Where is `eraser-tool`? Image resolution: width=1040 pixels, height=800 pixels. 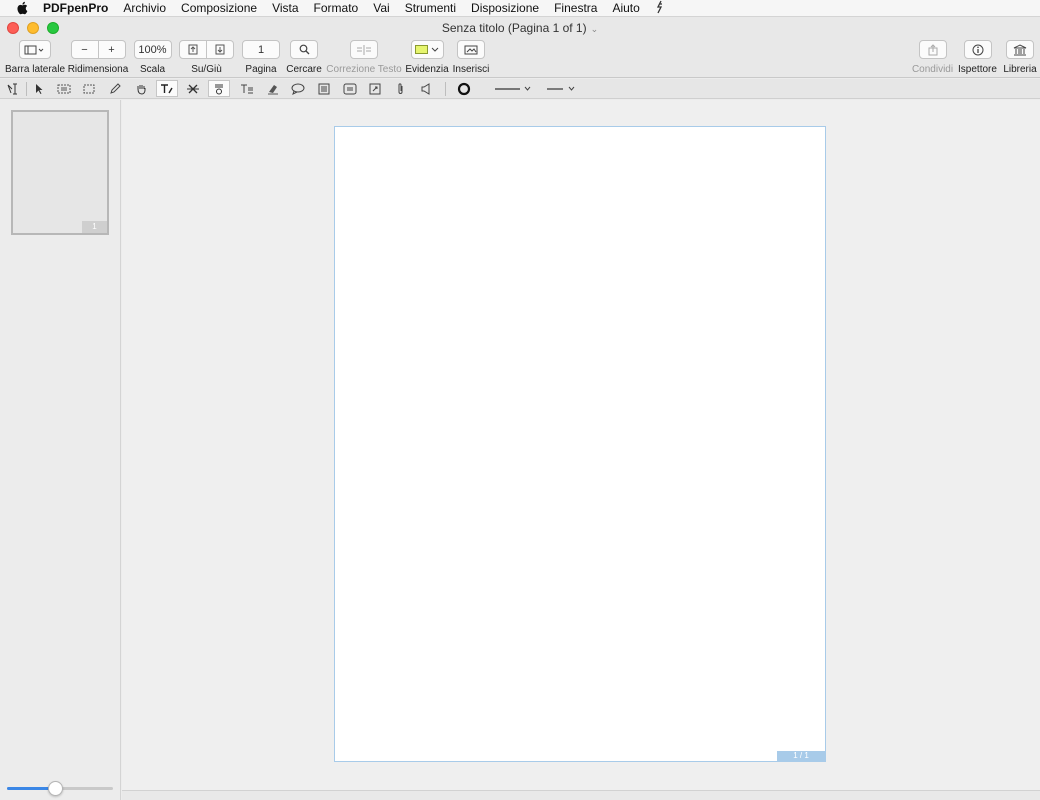
eraser-tool is located at coordinates (273, 88).